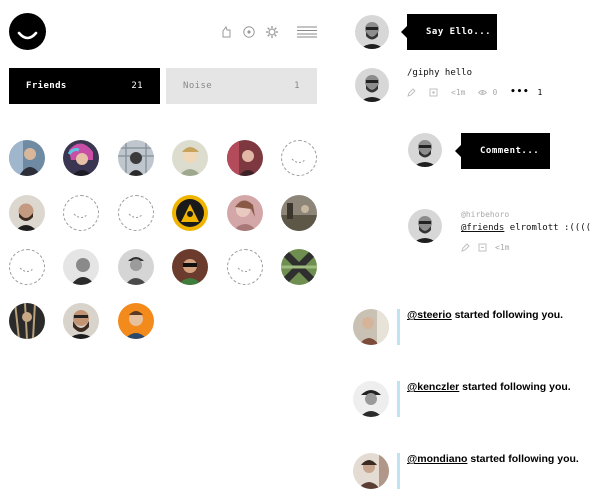  What do you see at coordinates (372, 32) in the screenshot?
I see `my-avatar` at bounding box center [372, 32].